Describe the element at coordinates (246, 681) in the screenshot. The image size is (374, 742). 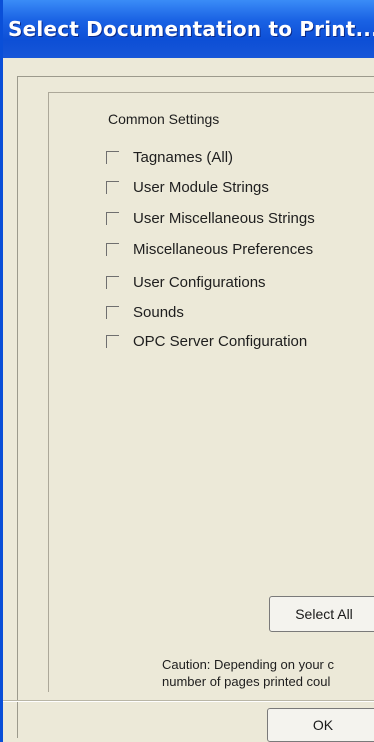
I see `caution-line-2: number of pages printed coul` at that location.